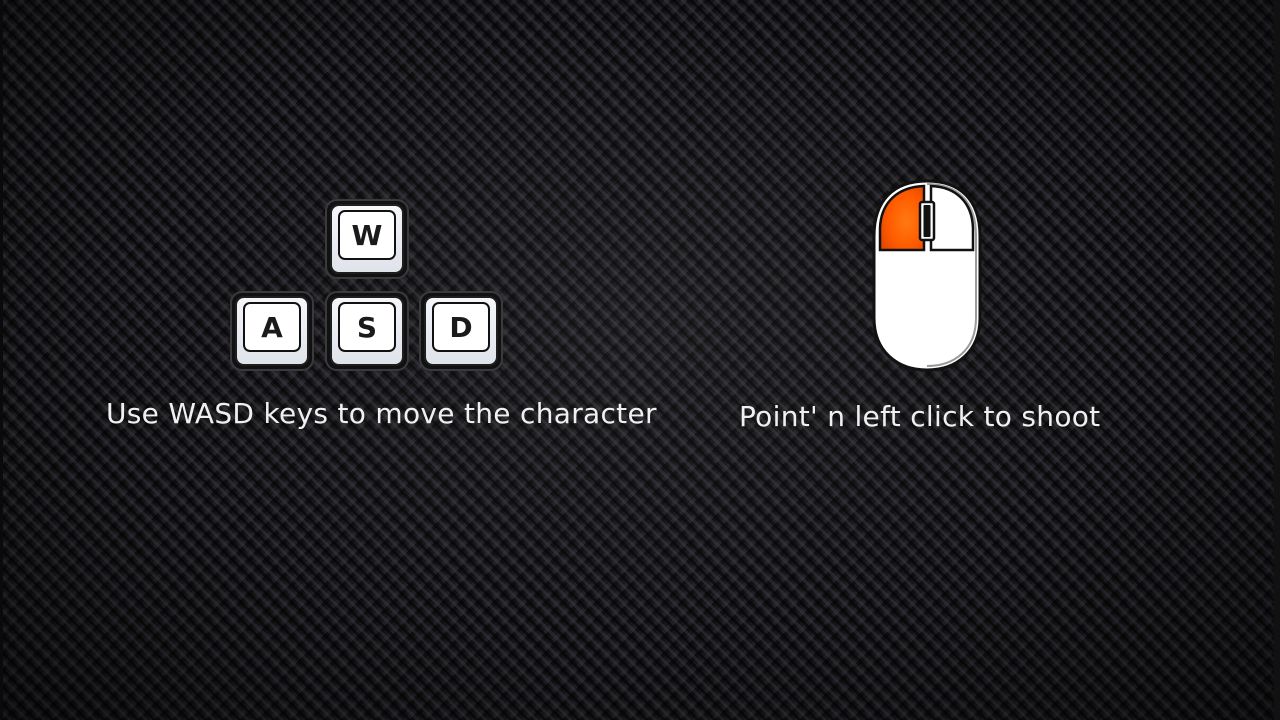 This screenshot has height=720, width=1280. What do you see at coordinates (367, 327) in the screenshot?
I see `s-key-label: S` at bounding box center [367, 327].